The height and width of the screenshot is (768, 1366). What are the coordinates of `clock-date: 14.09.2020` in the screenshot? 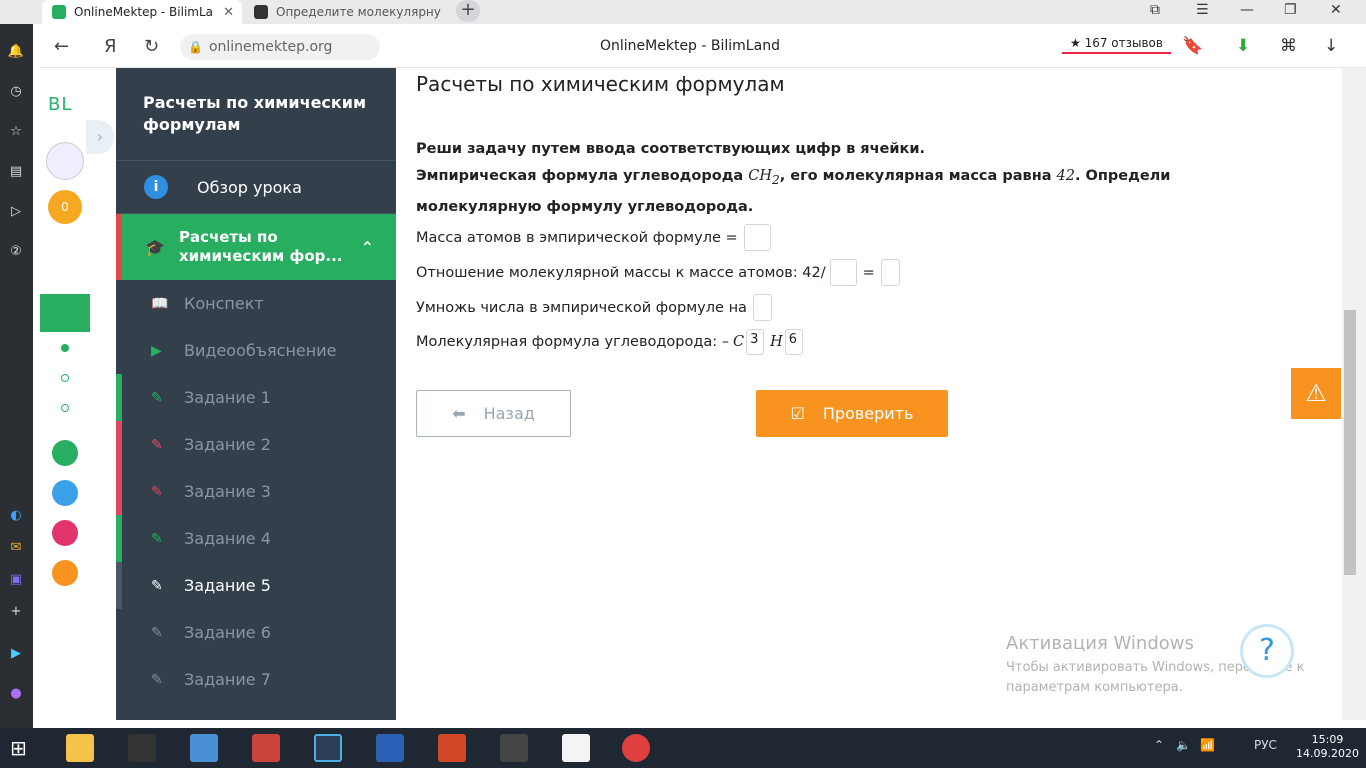 It's located at (1327, 753).